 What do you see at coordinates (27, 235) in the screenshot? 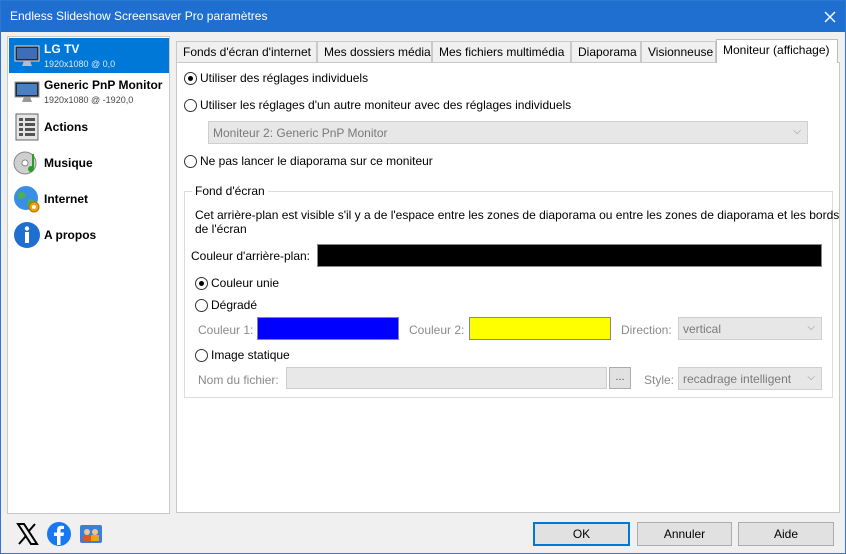
I see `info-icon` at bounding box center [27, 235].